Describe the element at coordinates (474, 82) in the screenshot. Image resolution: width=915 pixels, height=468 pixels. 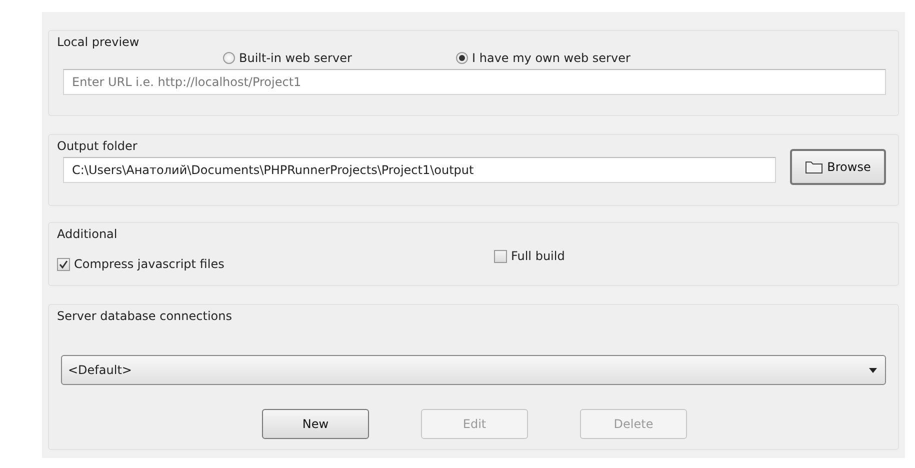
I see `text-field: Enter URL i.e. http://localhost/Project1` at that location.